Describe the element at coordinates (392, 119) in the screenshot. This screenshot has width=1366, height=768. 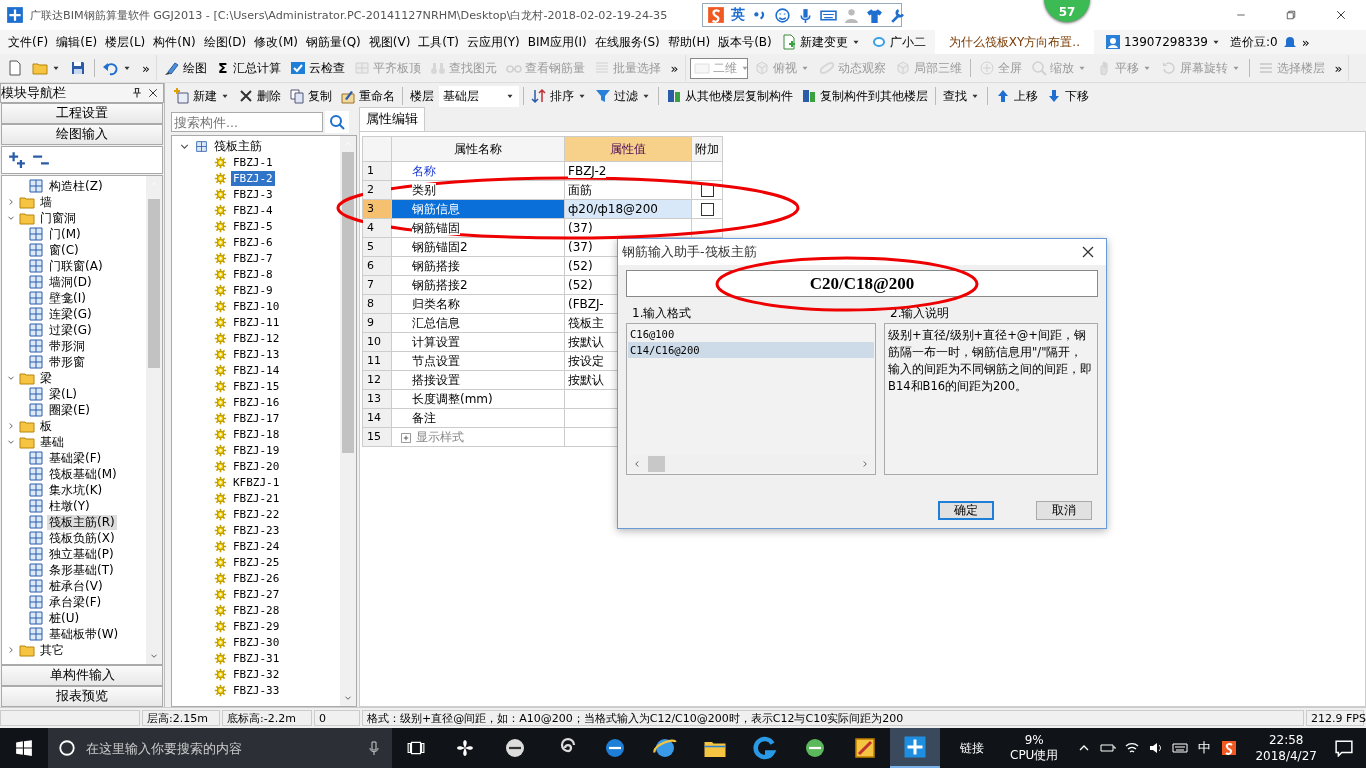
I see `tab: 属性编辑` at that location.